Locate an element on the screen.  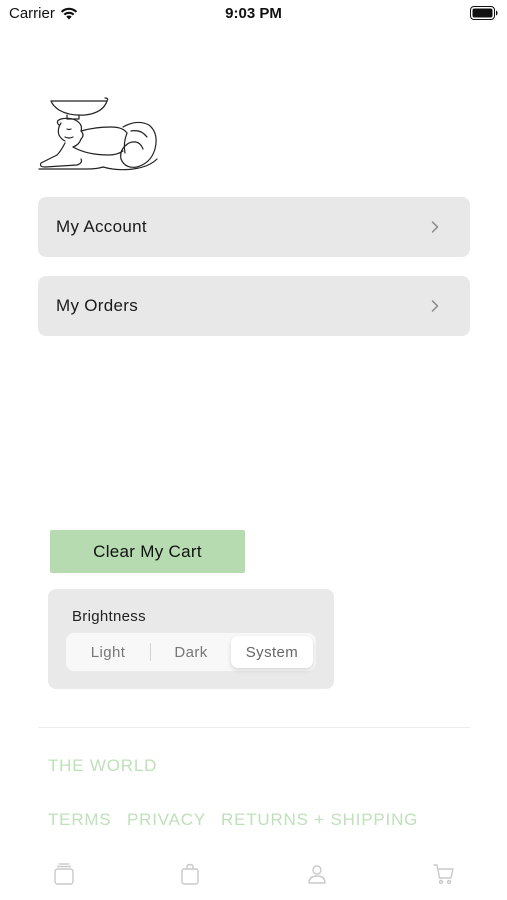
clear-cart-button: Clear My Cart is located at coordinates (147, 551).